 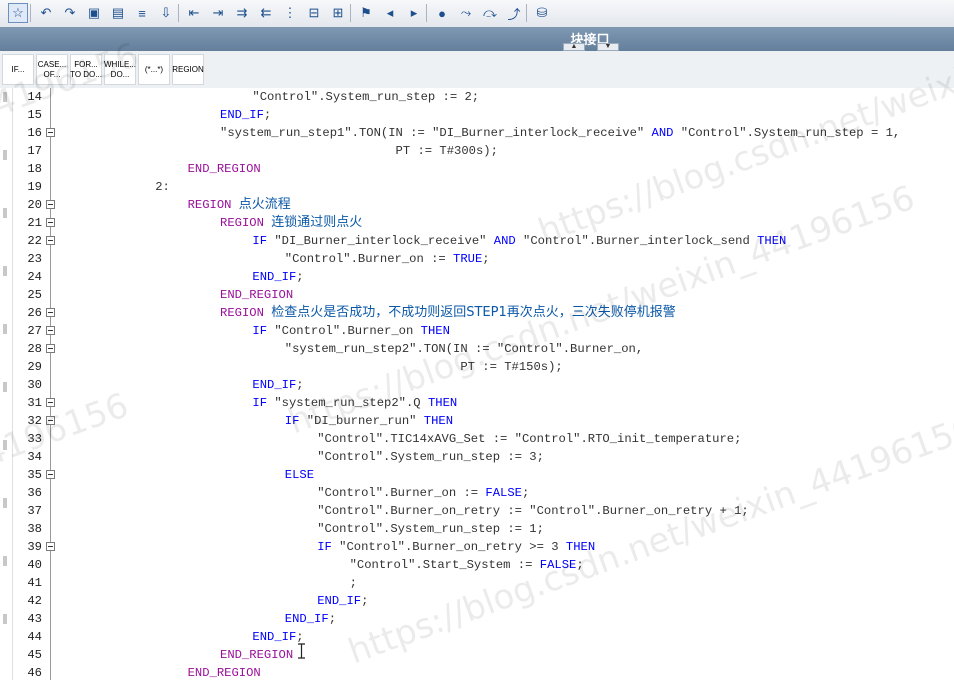 I want to click on code-line: 29 PT := T#150s);, so click(x=477, y=367).